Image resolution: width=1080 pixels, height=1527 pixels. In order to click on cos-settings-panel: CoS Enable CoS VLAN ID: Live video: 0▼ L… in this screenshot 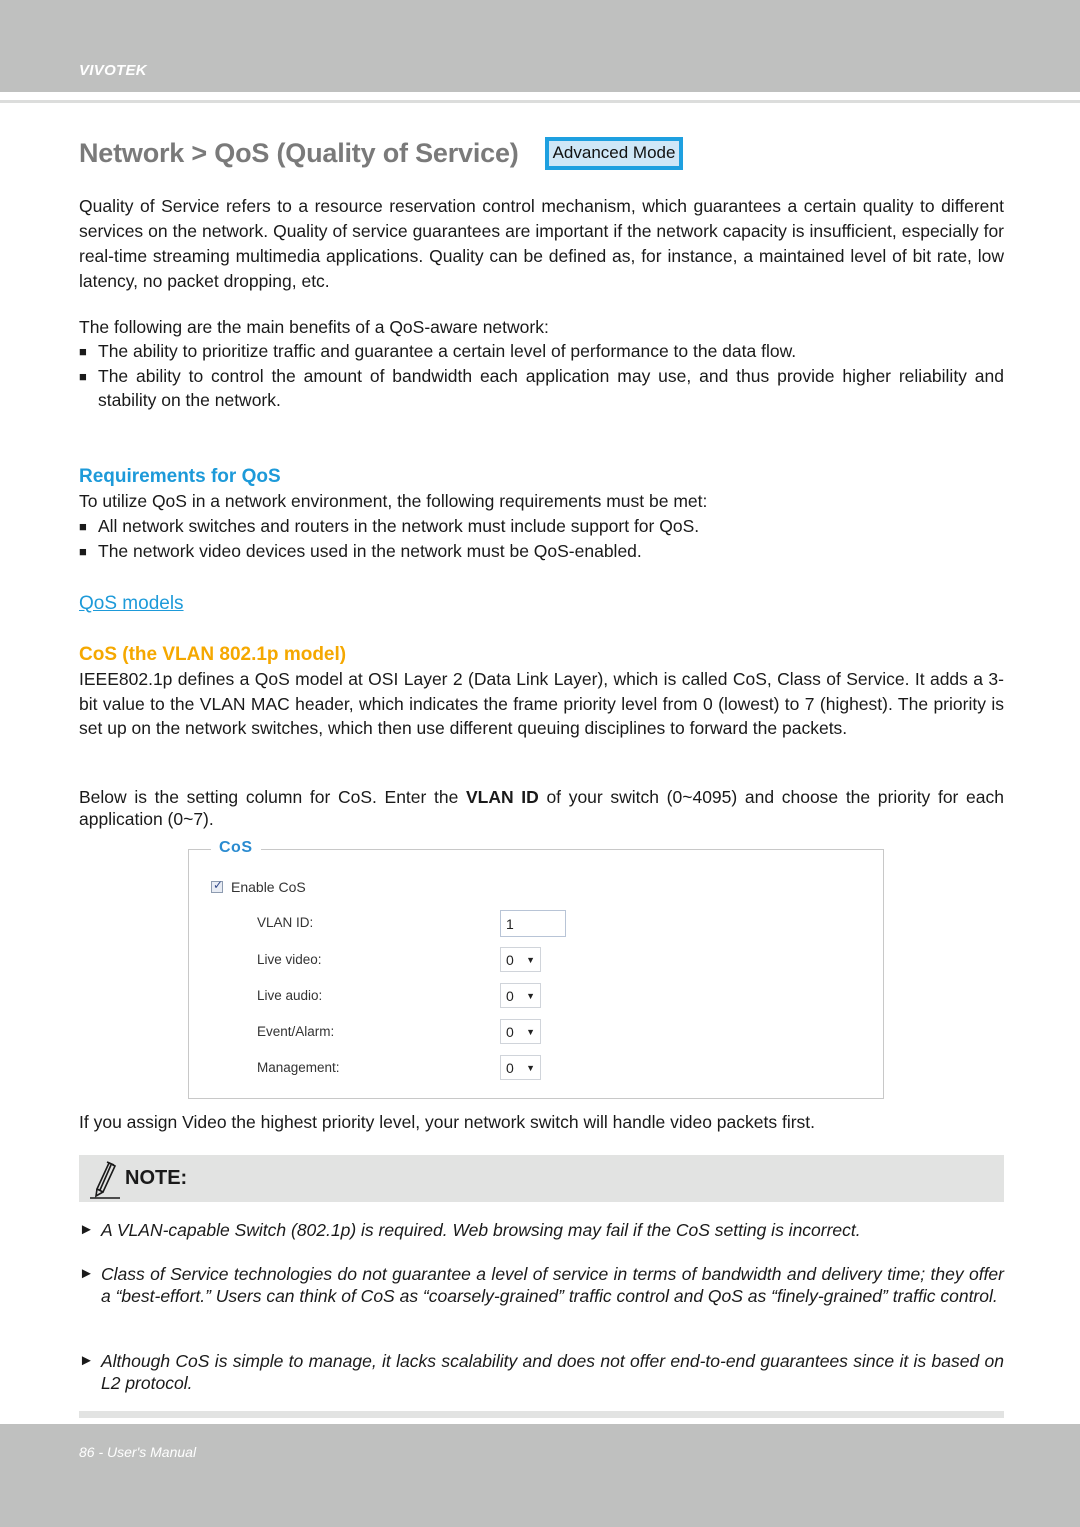, I will do `click(536, 969)`.